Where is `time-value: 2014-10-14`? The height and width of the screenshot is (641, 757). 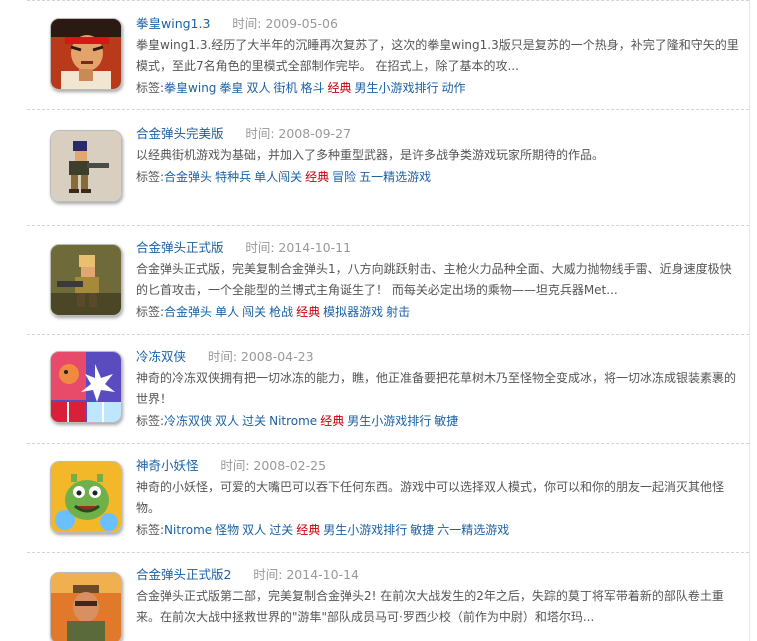
time-value: 2014-10-14 is located at coordinates (322, 574).